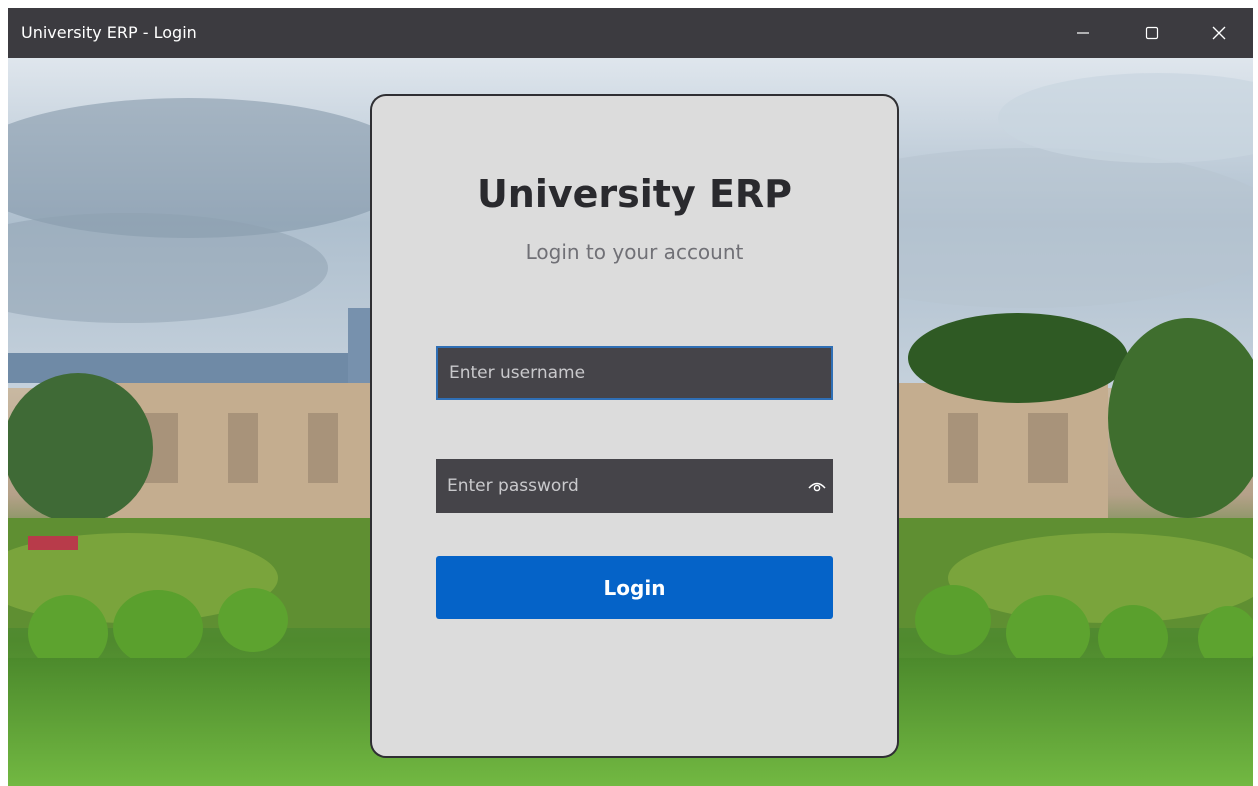 Image resolution: width=1258 pixels, height=786 pixels. I want to click on minimize-icon, so click(1083, 33).